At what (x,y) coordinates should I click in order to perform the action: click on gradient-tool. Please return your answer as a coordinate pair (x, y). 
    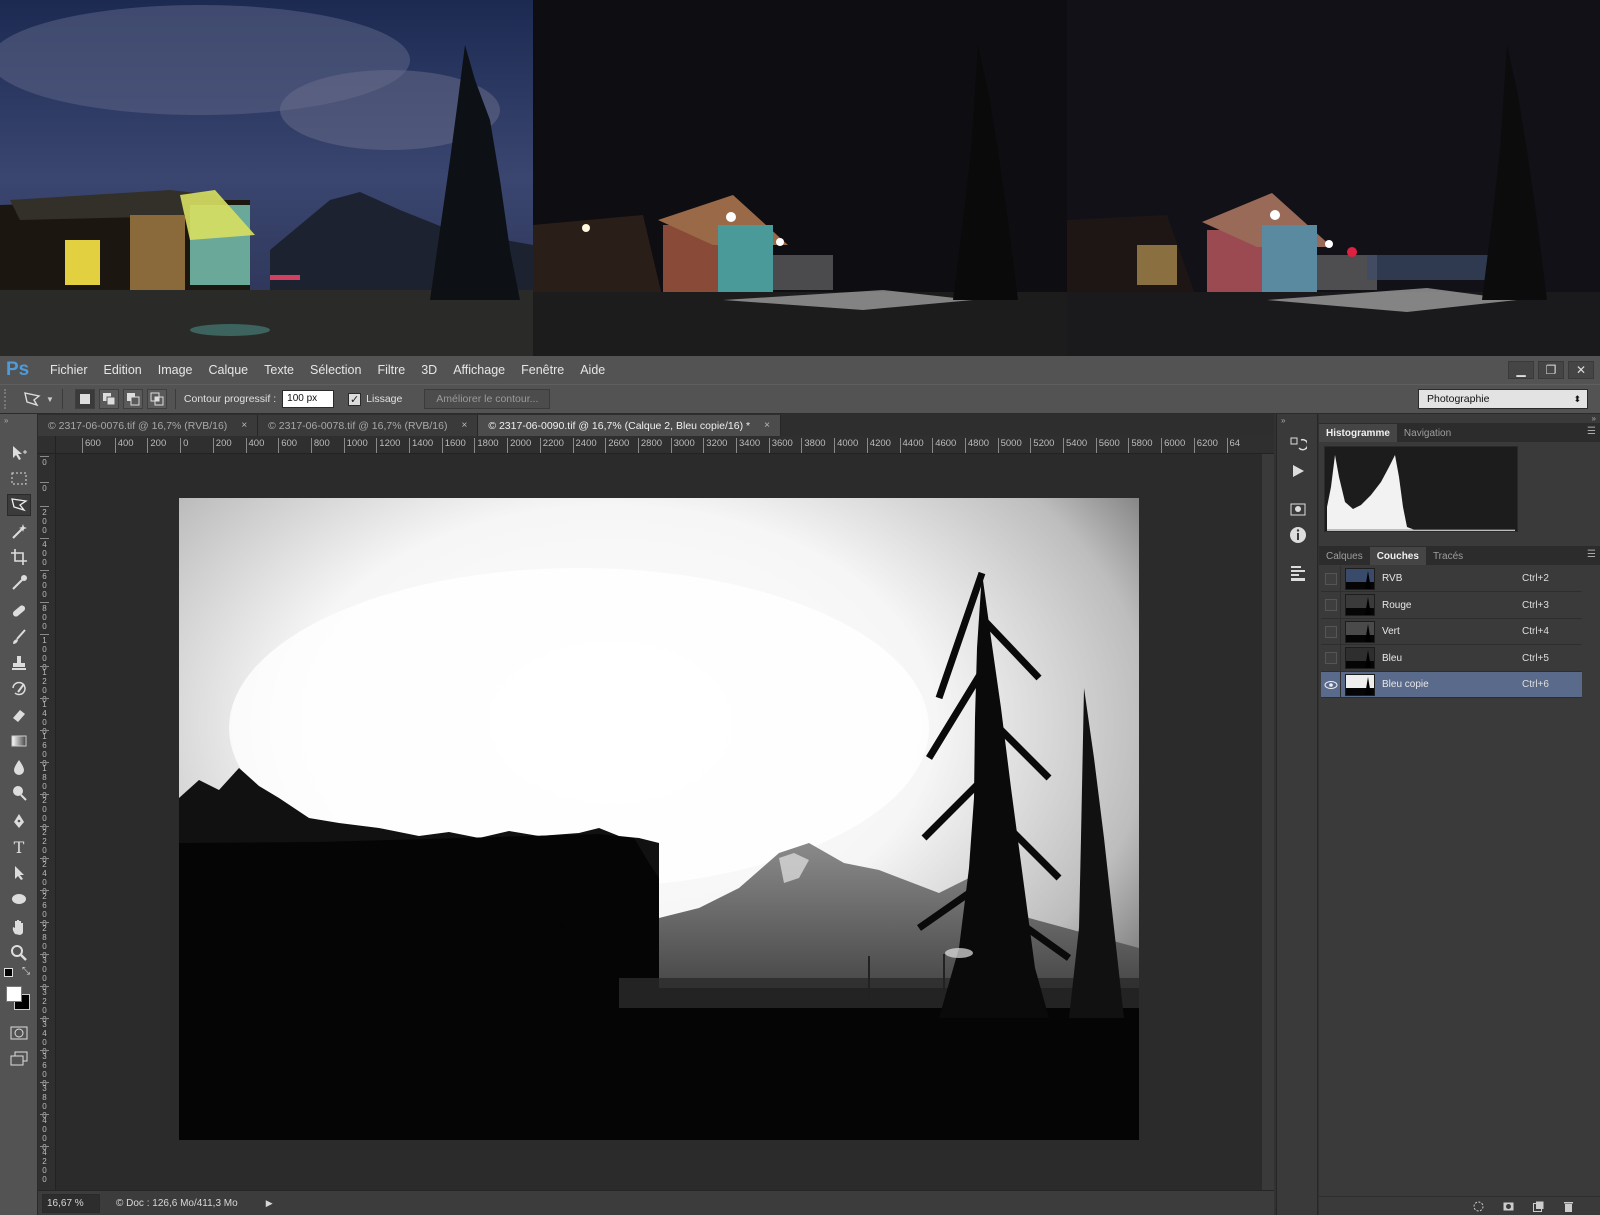
    Looking at the image, I should click on (19, 741).